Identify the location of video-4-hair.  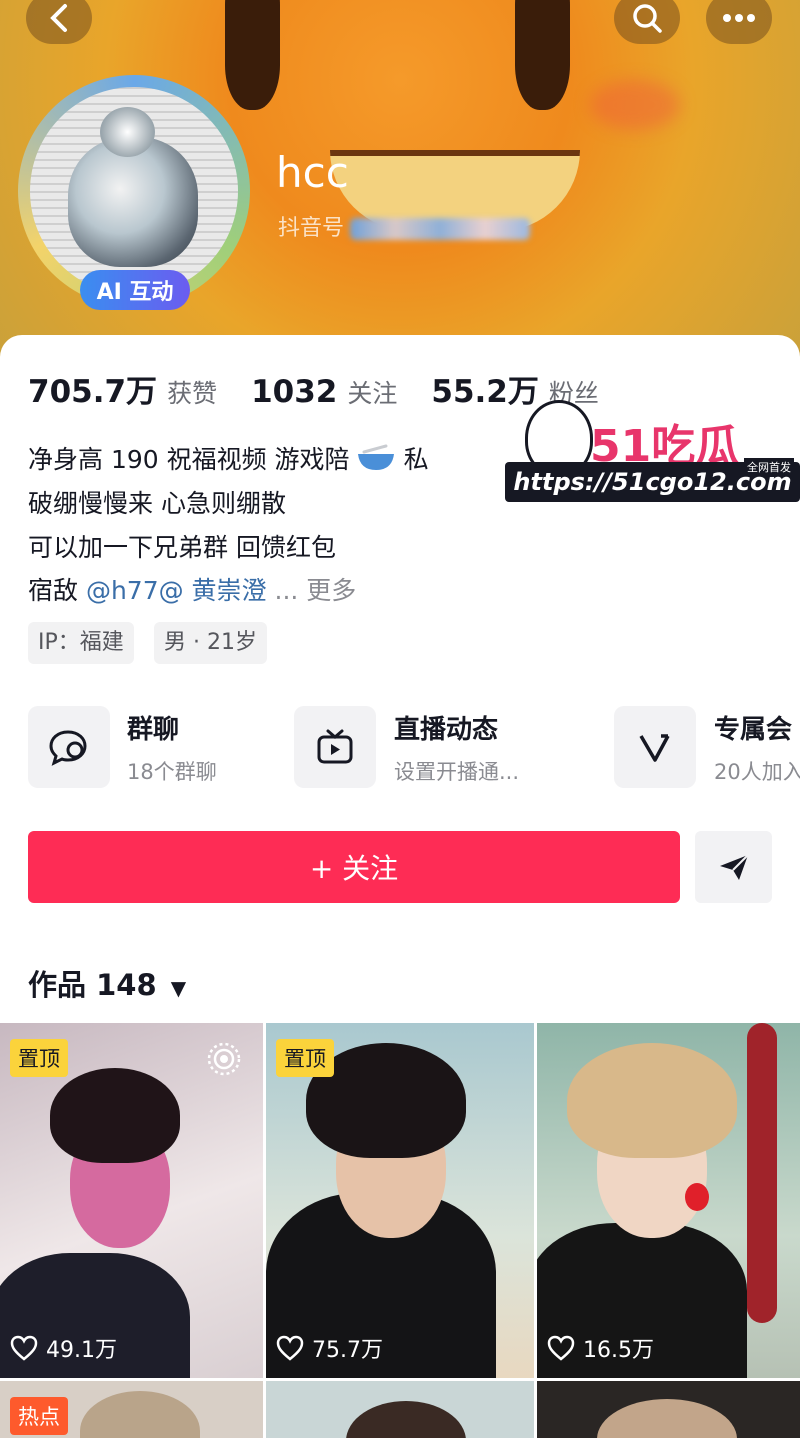
(140, 1414).